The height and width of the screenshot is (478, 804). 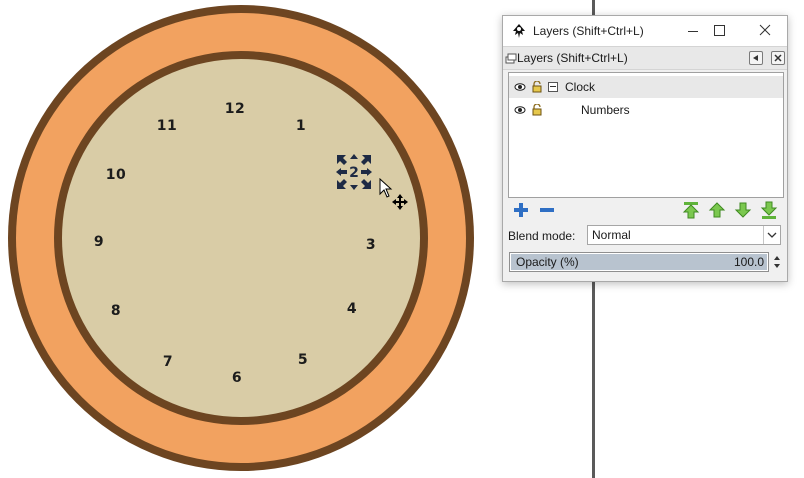 I want to click on clock-number-12: 12, so click(x=235, y=109).